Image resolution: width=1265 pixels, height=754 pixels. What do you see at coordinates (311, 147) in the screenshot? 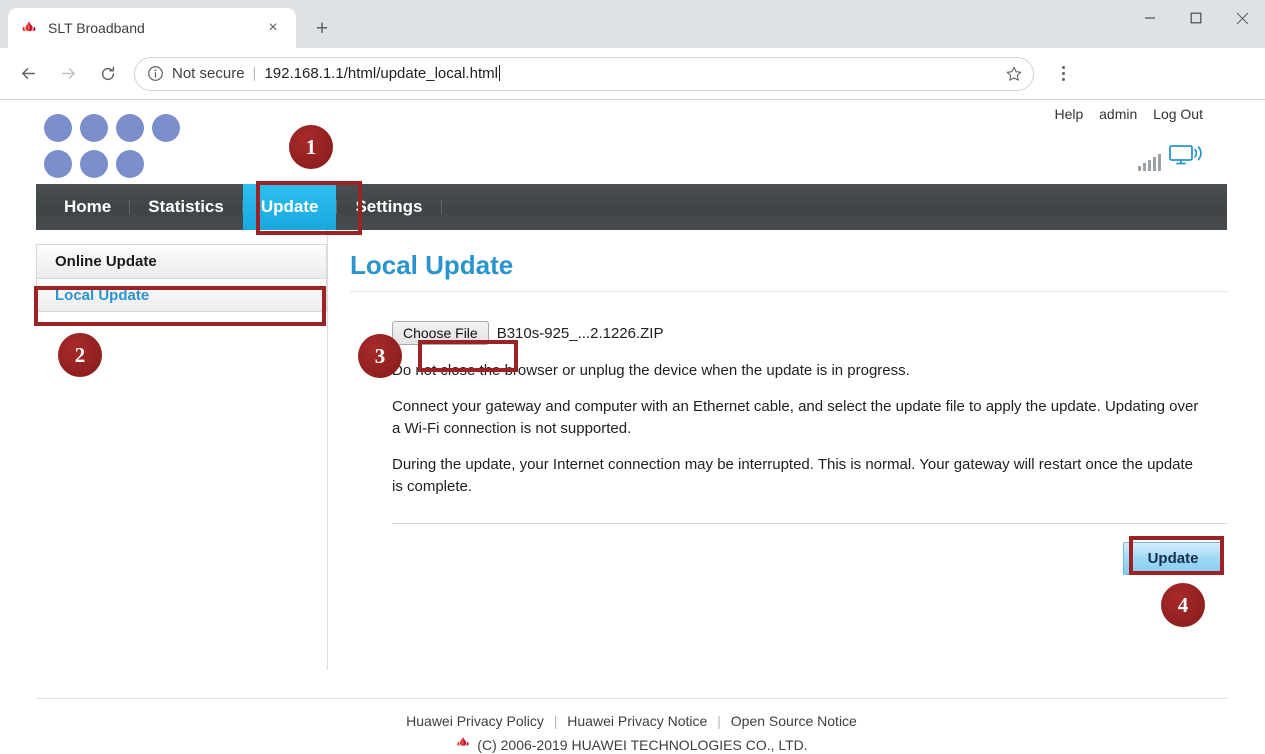
I see `annotation-badge-1: 1` at bounding box center [311, 147].